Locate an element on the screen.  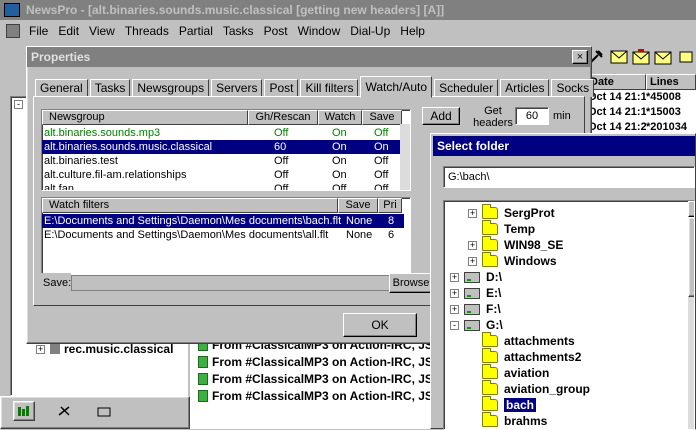
folder-tree-item: aviation is located at coordinates (508, 372).